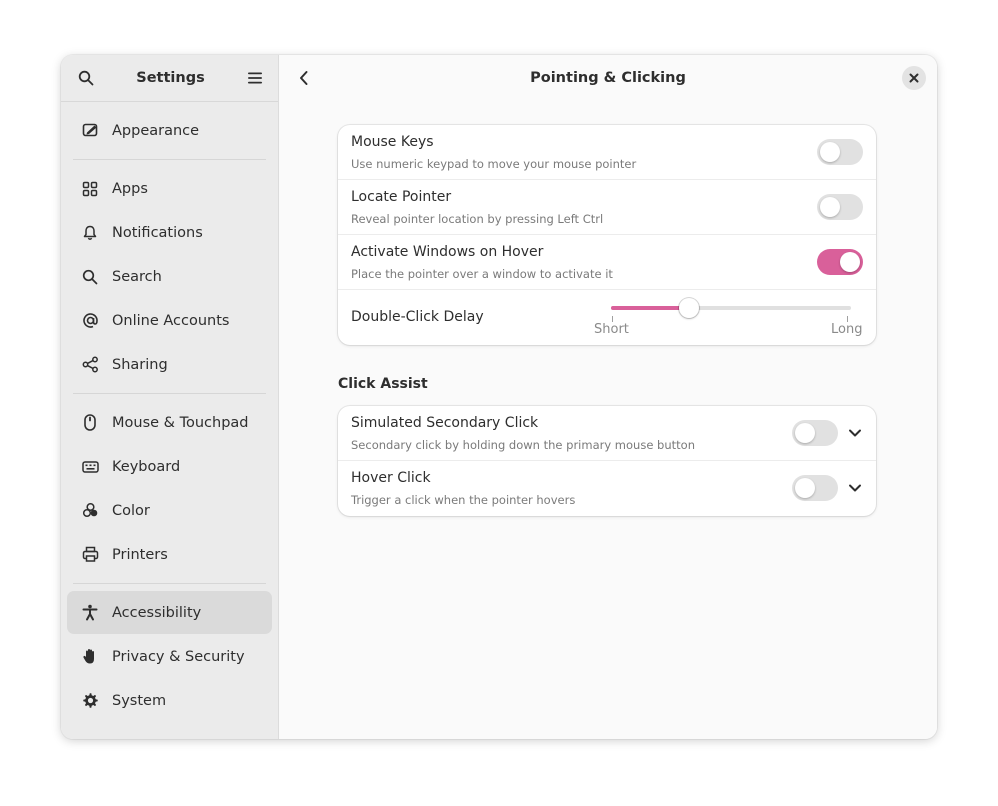  What do you see at coordinates (156, 130) in the screenshot?
I see `sidebar-item-label: Appearance` at bounding box center [156, 130].